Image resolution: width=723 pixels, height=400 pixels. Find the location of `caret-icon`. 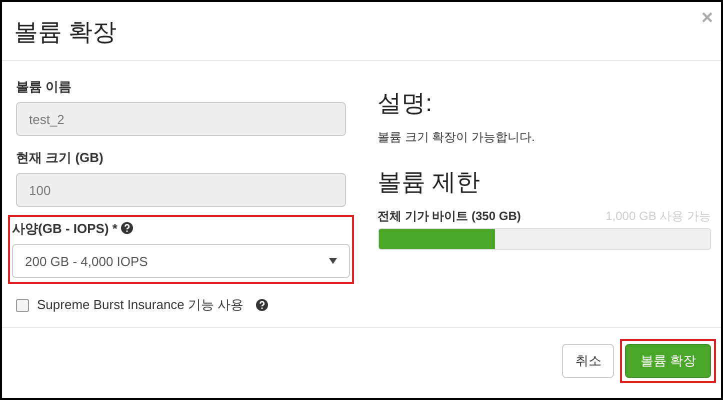

caret-icon is located at coordinates (332, 261).